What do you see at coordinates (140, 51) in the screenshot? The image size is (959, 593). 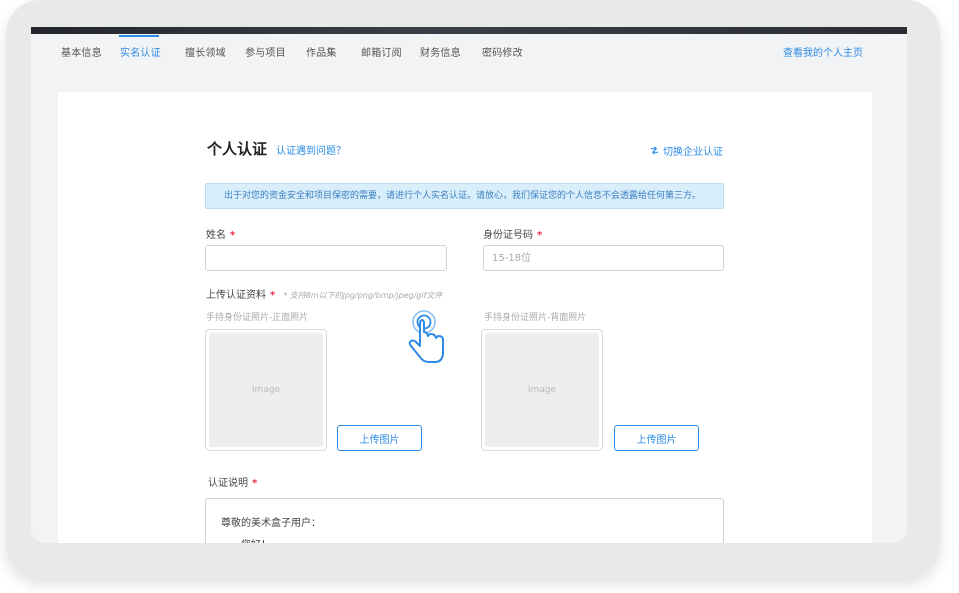 I see `tab-real-name-auth: 实名认证` at bounding box center [140, 51].